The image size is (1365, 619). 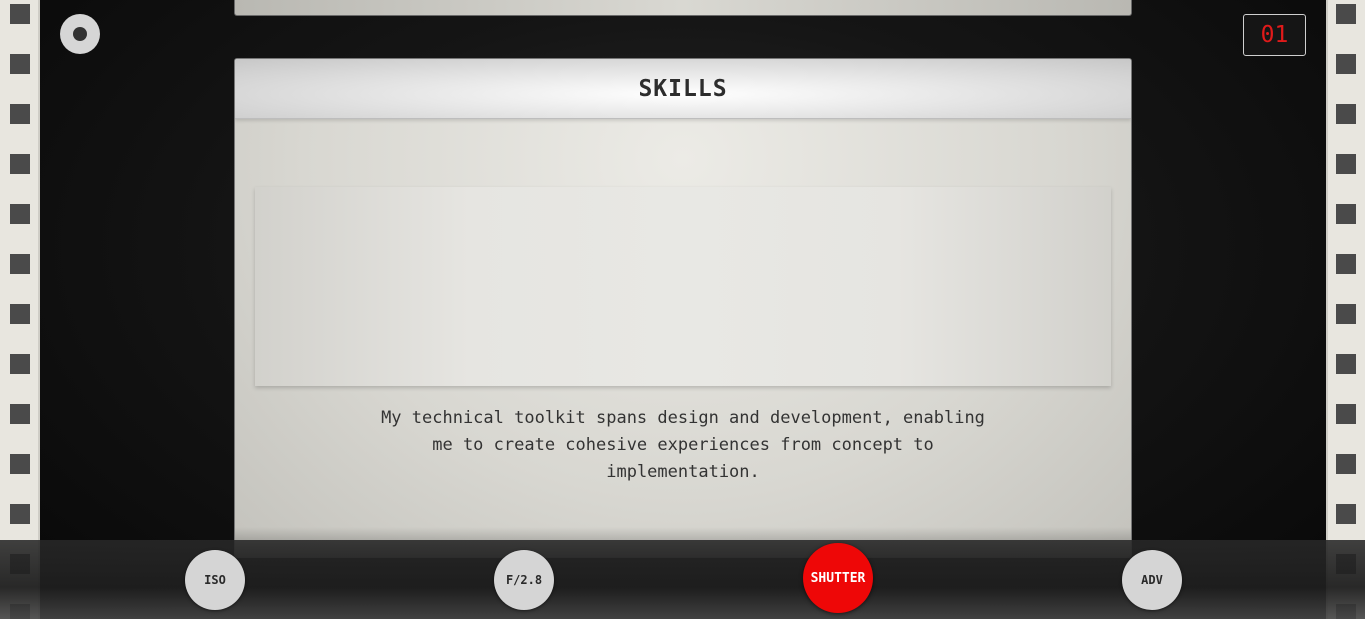 What do you see at coordinates (838, 578) in the screenshot?
I see `shutter-button: SHUTTER` at bounding box center [838, 578].